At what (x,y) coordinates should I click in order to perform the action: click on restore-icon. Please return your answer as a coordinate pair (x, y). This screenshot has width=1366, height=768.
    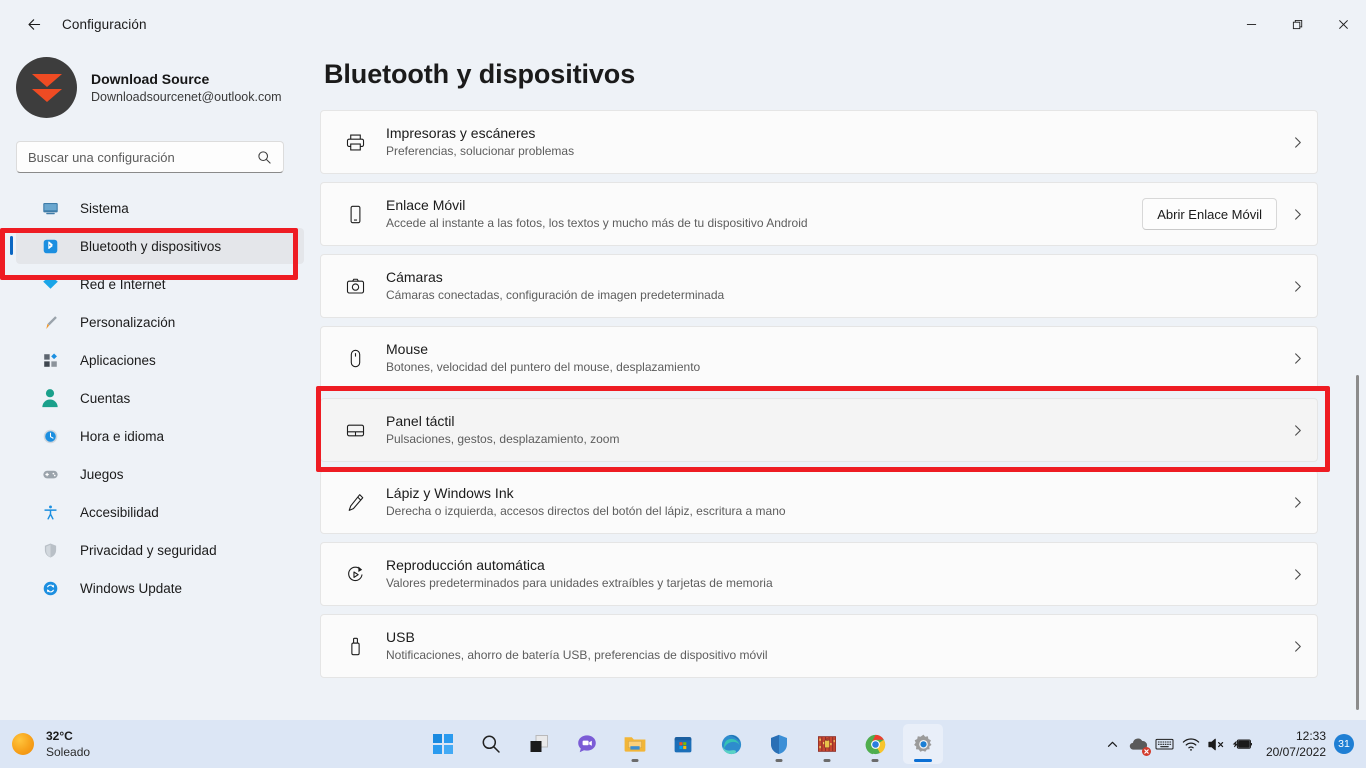
    Looking at the image, I should click on (1297, 24).